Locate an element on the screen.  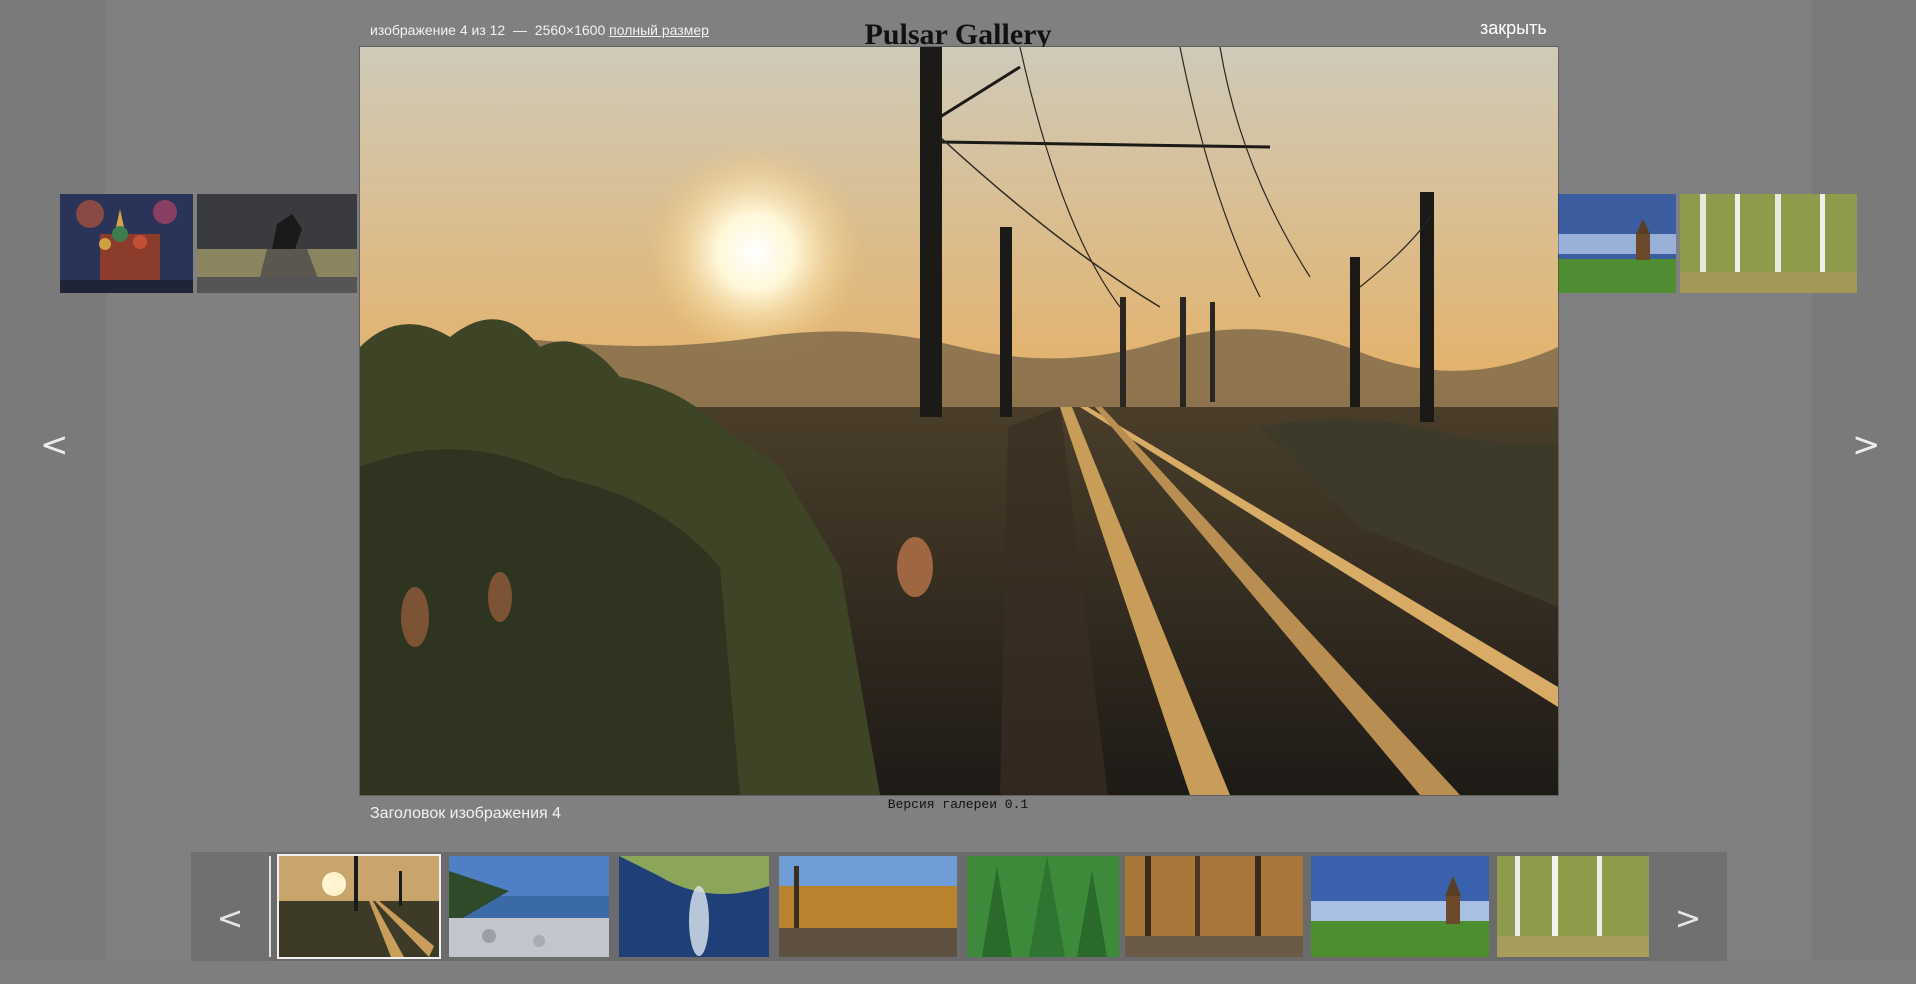
side-thumb-birch-grove is located at coordinates (1768, 243).